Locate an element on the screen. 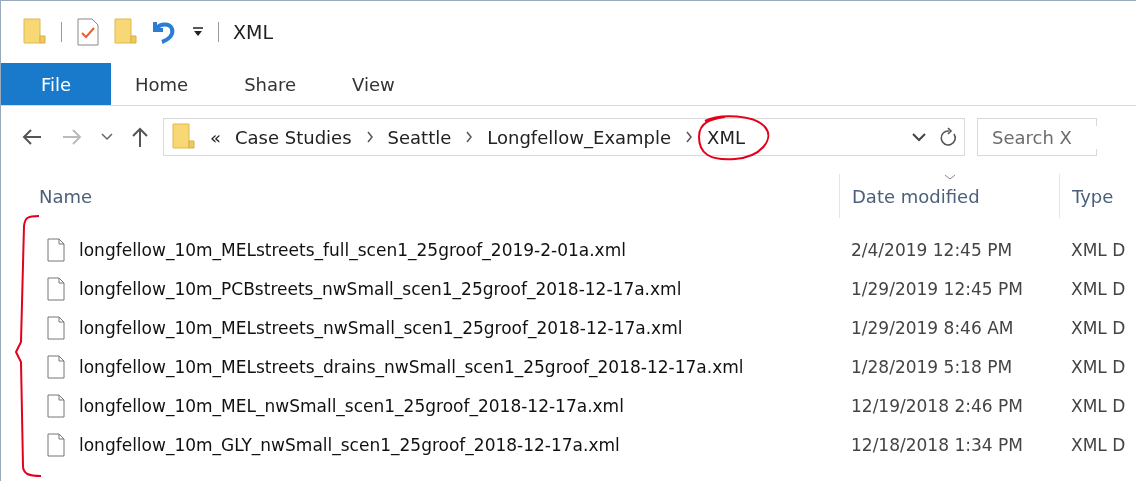  date-cell-text: 1/29/2019 12:45 PM is located at coordinates (937, 288).